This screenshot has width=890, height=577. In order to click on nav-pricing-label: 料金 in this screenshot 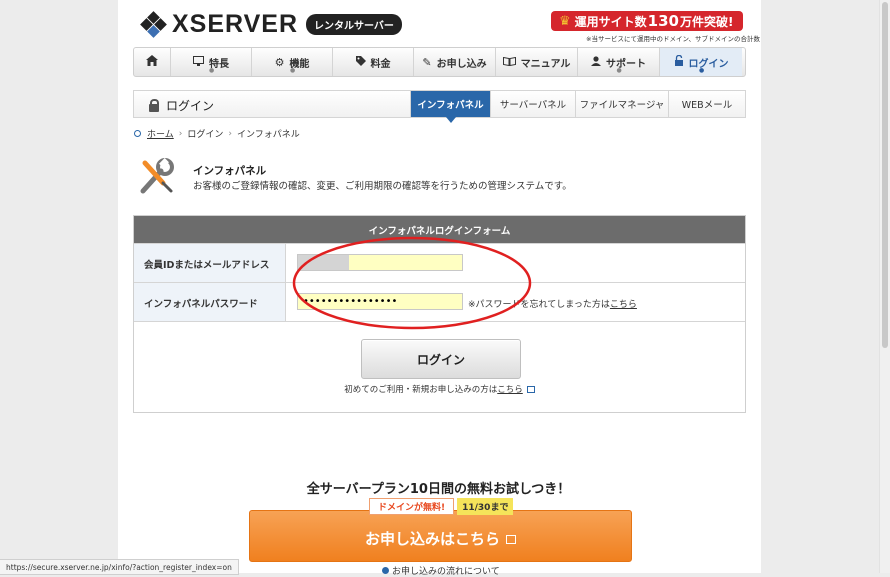, I will do `click(380, 64)`.